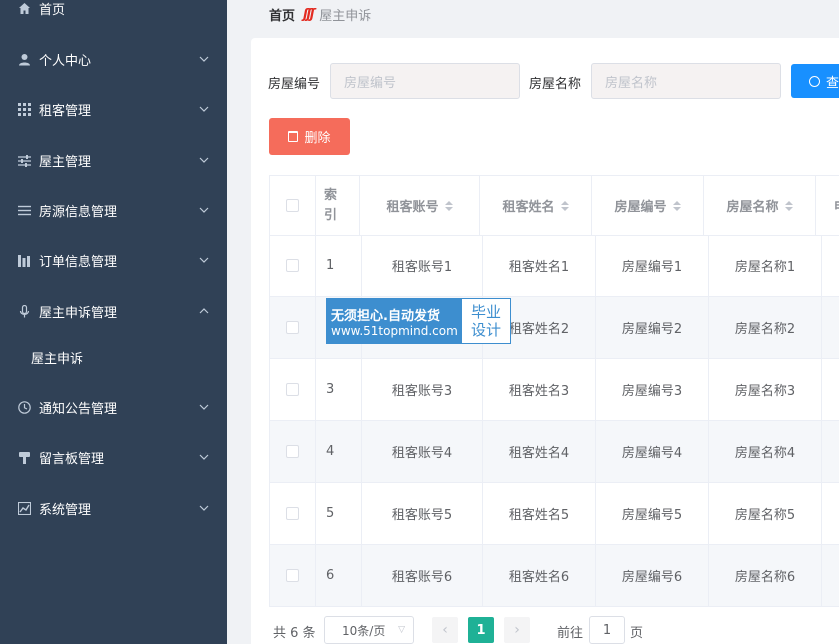  I want to click on sliders-icon, so click(24, 160).